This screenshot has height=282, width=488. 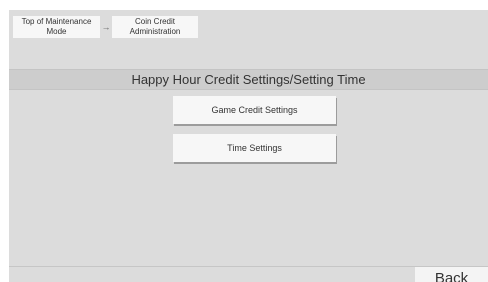 I want to click on game-credit-settings-button: Game Credit Settings, so click(x=254, y=110).